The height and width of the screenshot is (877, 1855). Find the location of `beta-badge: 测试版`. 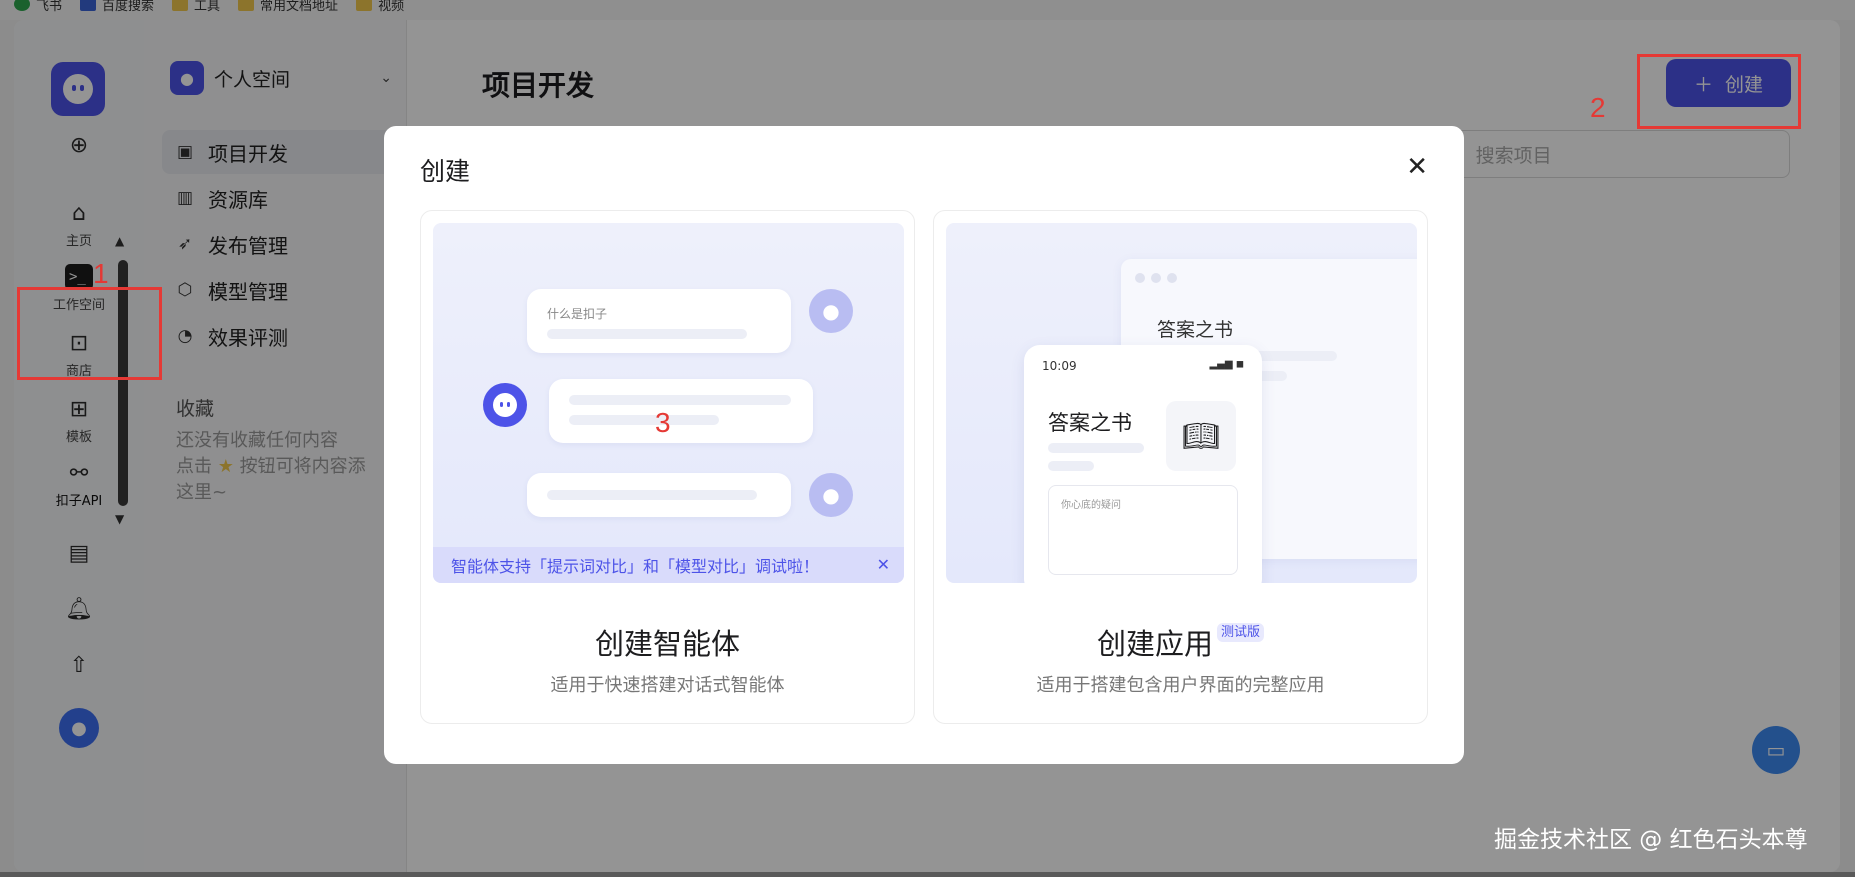

beta-badge: 测试版 is located at coordinates (1241, 632).